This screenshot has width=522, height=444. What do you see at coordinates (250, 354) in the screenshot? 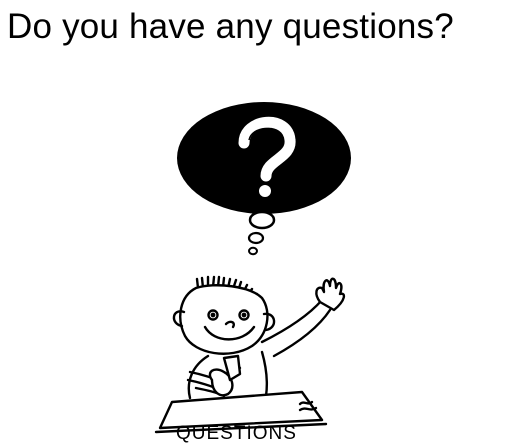
I see `child-figure` at bounding box center [250, 354].